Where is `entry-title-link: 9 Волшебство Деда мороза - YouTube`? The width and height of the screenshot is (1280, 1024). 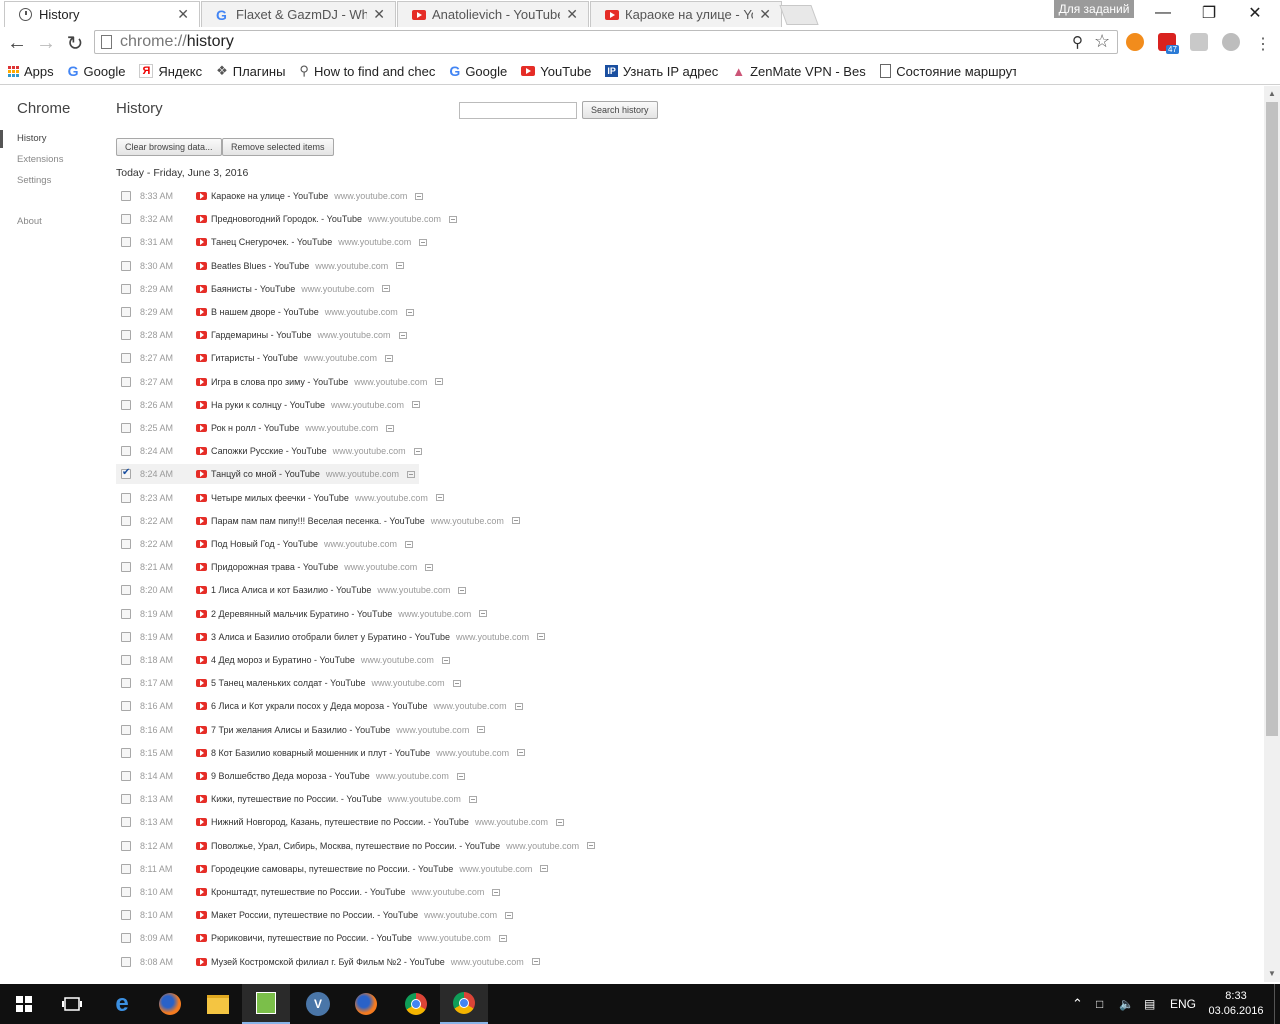
entry-title-link: 9 Волшебство Деда мороза - YouTube is located at coordinates (290, 776).